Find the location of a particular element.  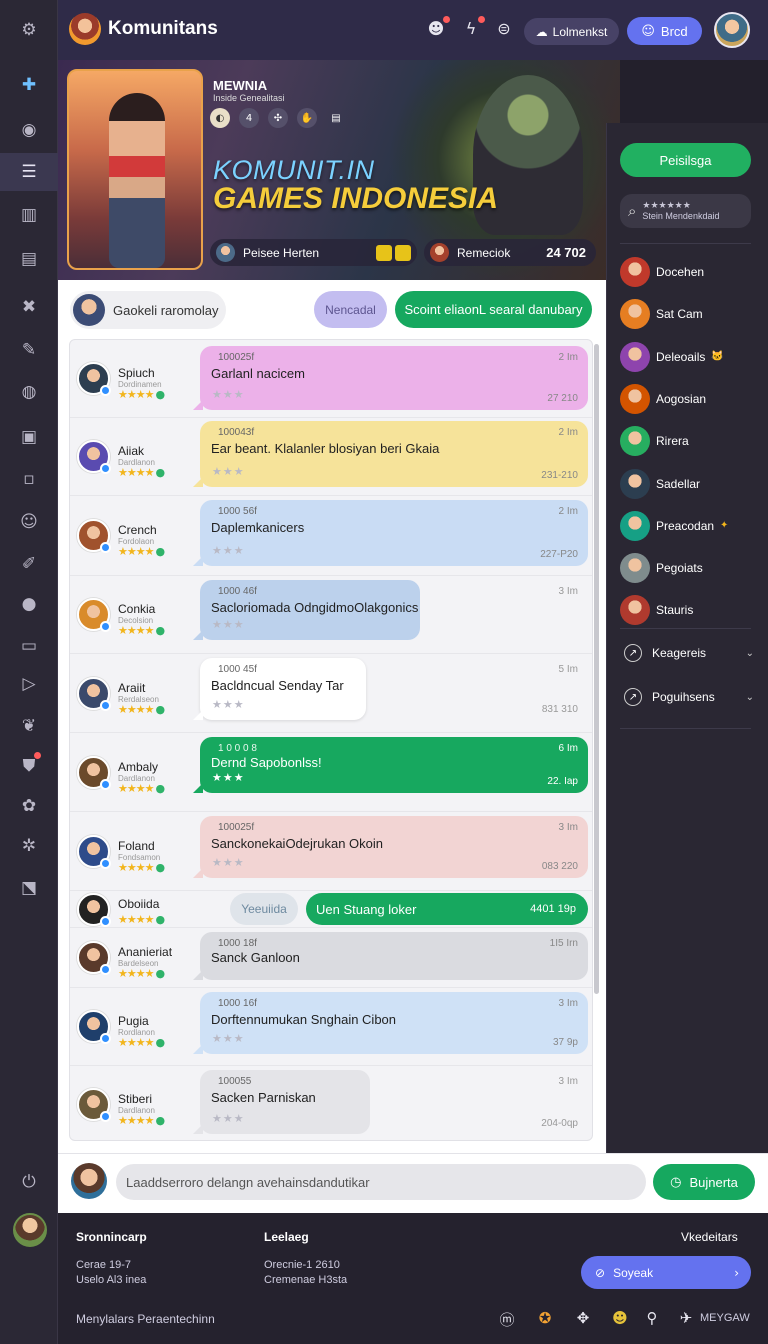

member-item: Stauris is located at coordinates (690, 610).